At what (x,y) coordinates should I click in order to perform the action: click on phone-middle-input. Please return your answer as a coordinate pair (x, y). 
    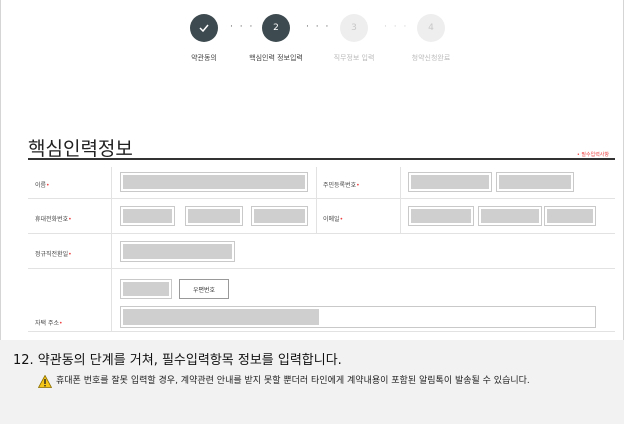
    Looking at the image, I should click on (214, 216).